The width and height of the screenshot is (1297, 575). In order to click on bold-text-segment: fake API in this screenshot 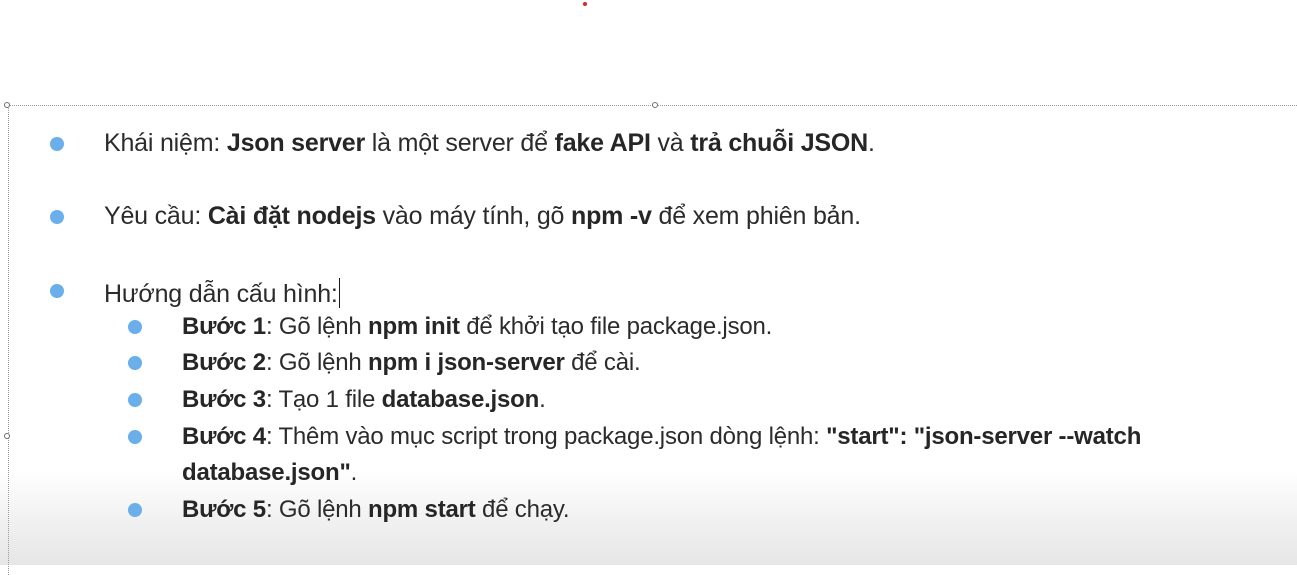, I will do `click(602, 143)`.